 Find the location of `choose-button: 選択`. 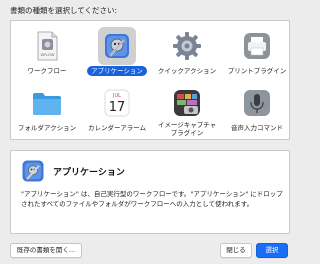

choose-button: 選択 is located at coordinates (272, 250).